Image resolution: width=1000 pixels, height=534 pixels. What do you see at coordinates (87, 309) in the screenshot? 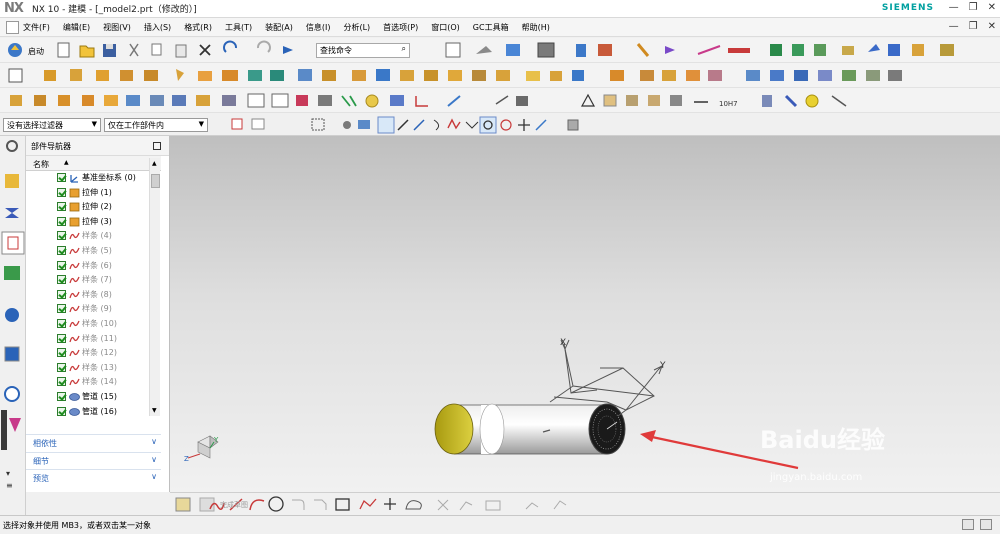
I see `tree-row: 样条 (9)` at bounding box center [87, 309].